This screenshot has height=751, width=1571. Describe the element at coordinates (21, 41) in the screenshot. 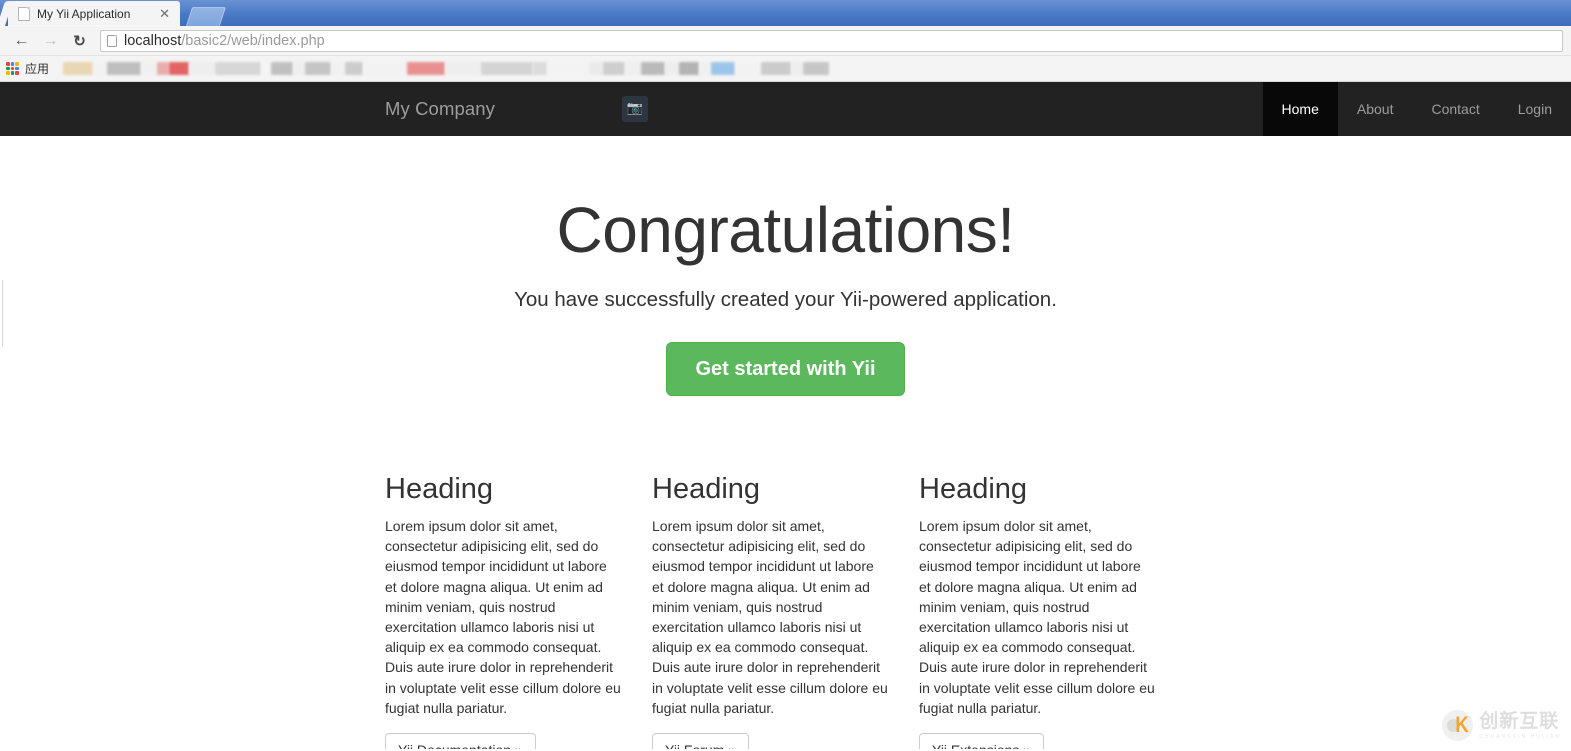

I see `back-arrow-icon: ←` at that location.